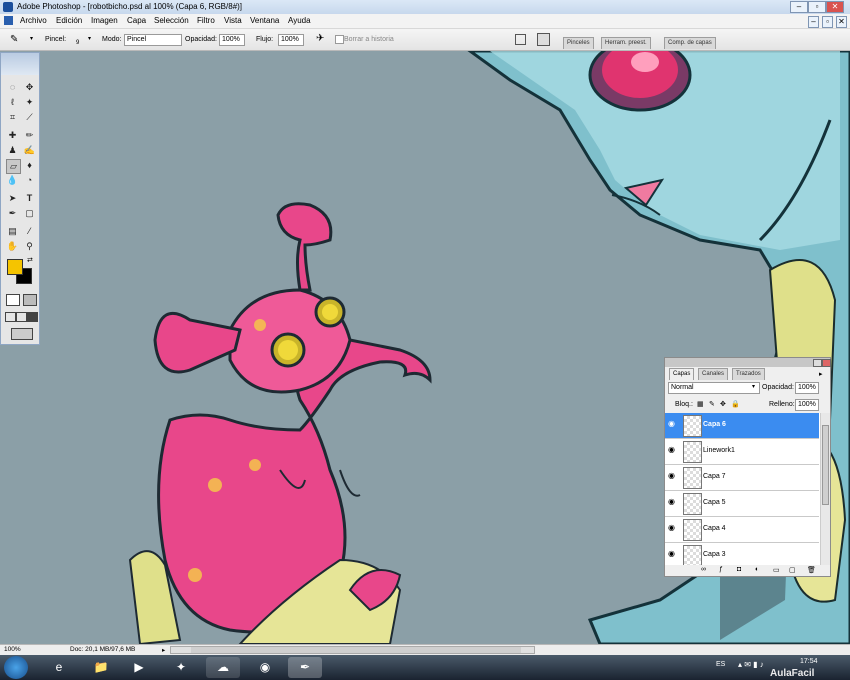 This screenshot has height=680, width=850. I want to click on imageready-icon, so click(22, 334).